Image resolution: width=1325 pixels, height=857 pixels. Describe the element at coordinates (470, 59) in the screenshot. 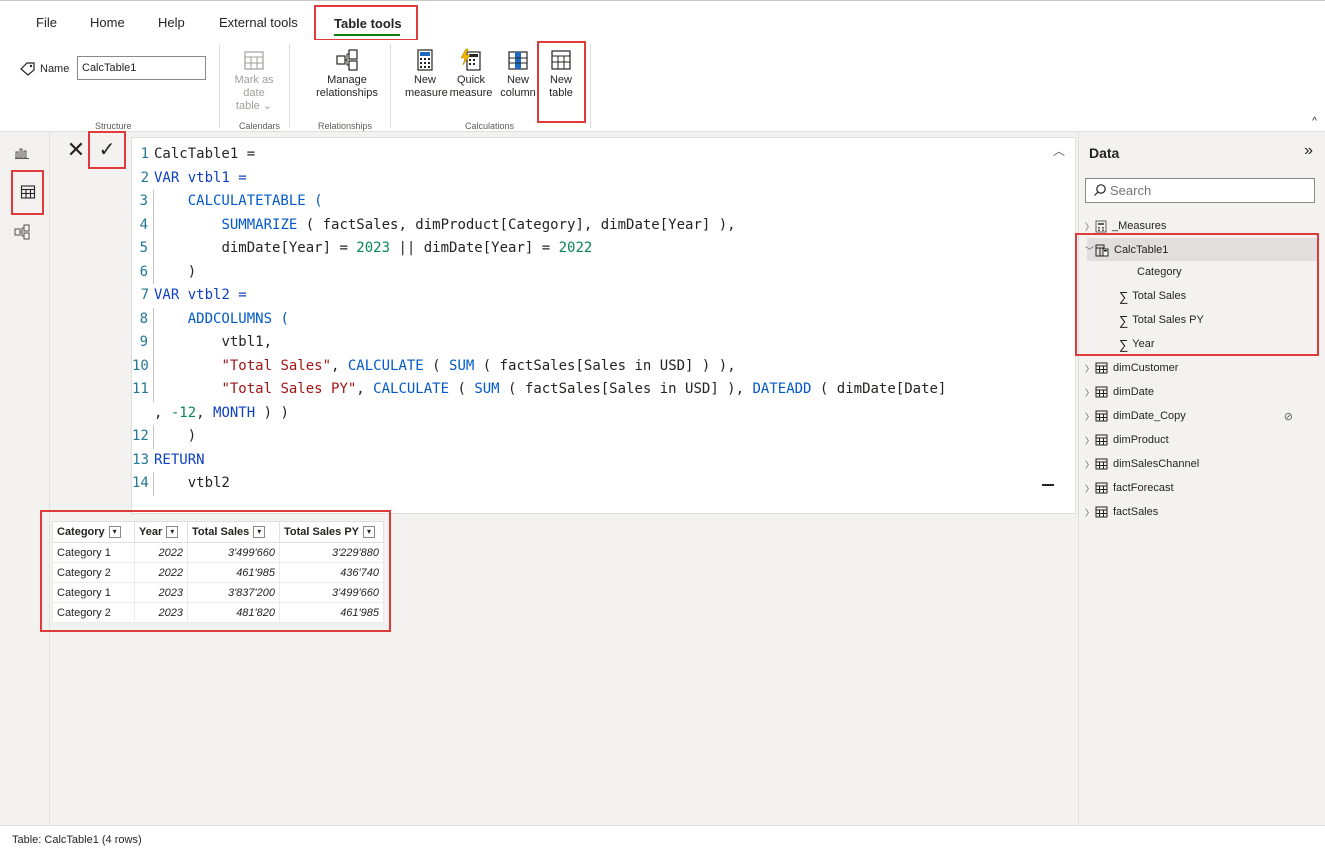

I see `lightning-calculator-icon` at that location.